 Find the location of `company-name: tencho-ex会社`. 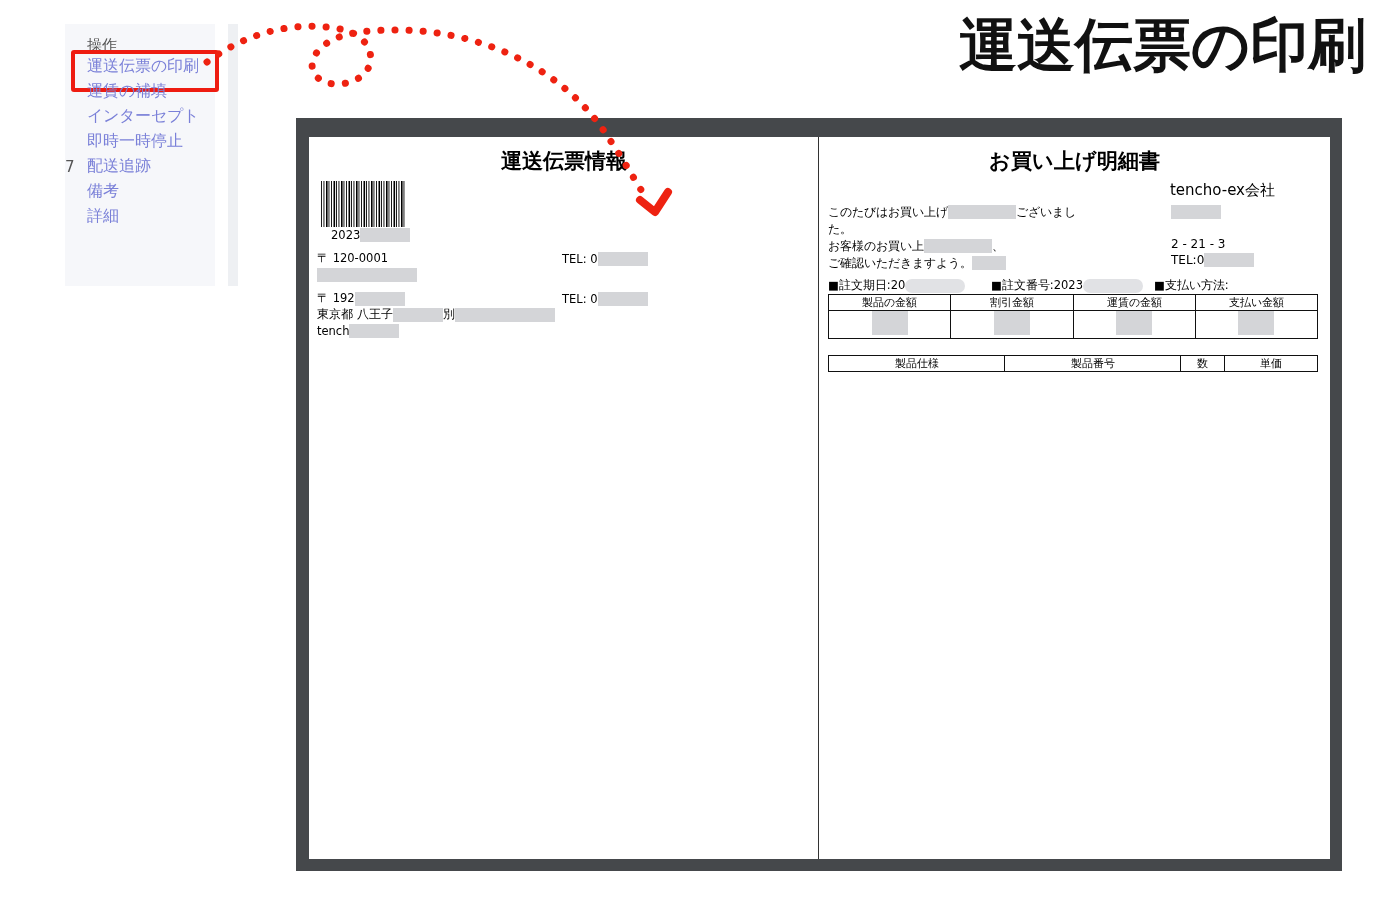

company-name: tencho-ex会社 is located at coordinates (1221, 190).